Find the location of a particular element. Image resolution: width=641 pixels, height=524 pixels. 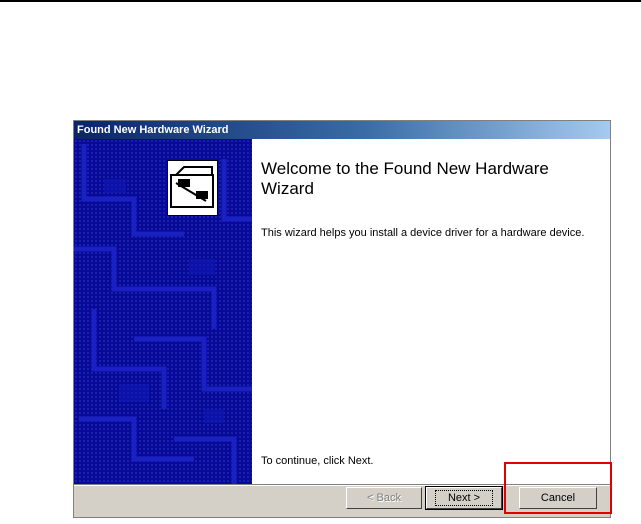

cancel-highlight-box is located at coordinates (558, 488).